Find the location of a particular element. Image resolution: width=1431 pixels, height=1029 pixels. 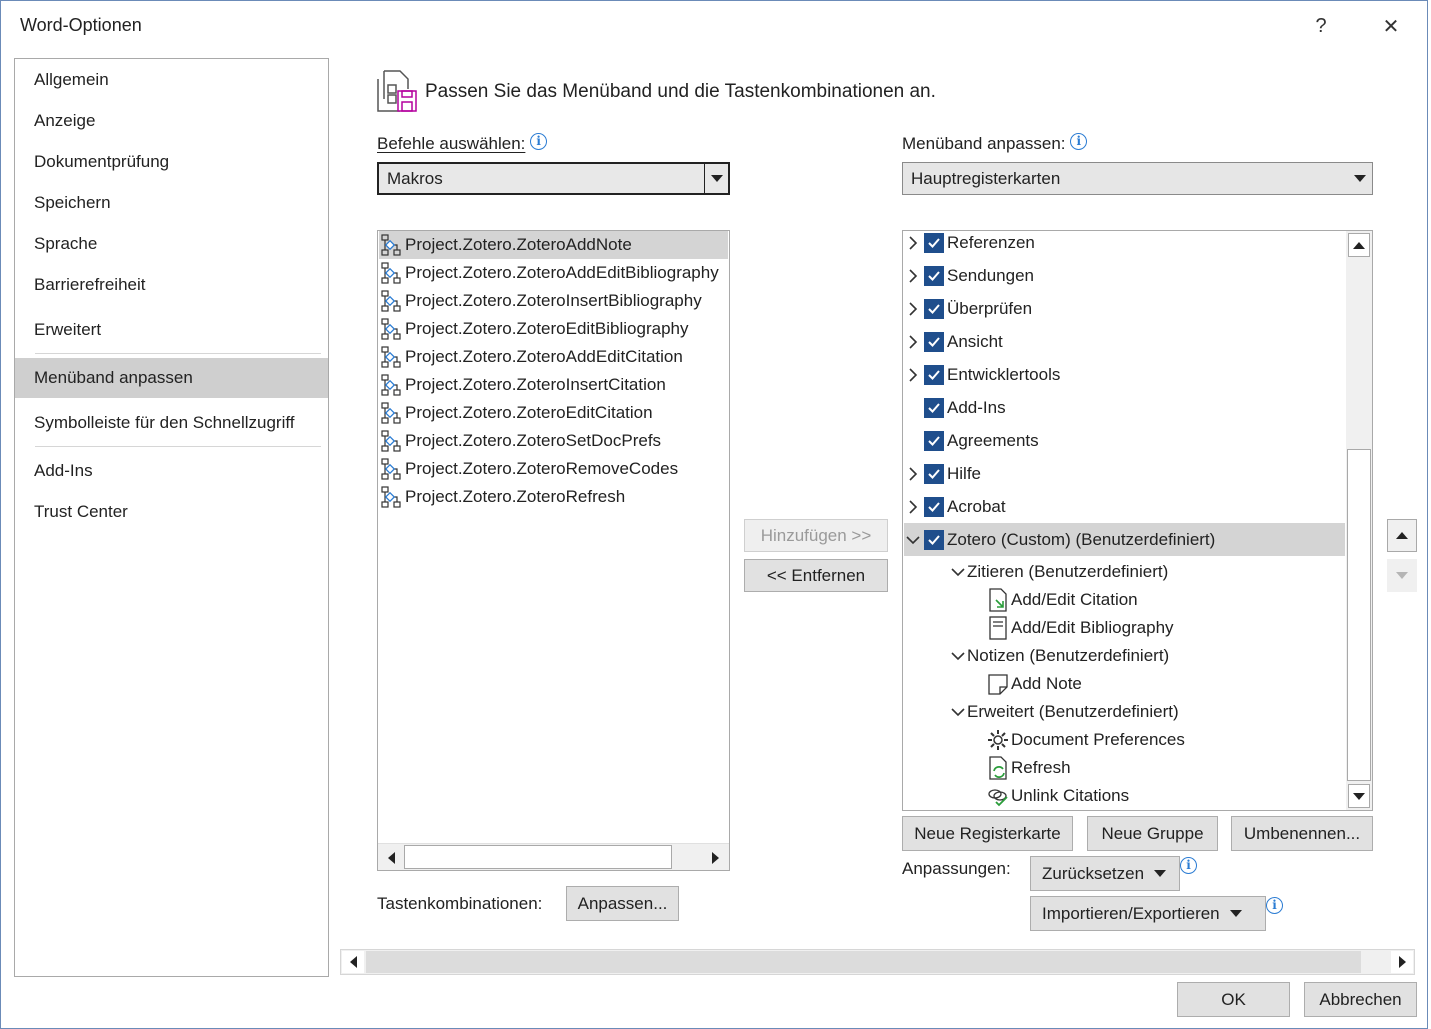

nav-item-speichern: Speichern is located at coordinates (171, 203).